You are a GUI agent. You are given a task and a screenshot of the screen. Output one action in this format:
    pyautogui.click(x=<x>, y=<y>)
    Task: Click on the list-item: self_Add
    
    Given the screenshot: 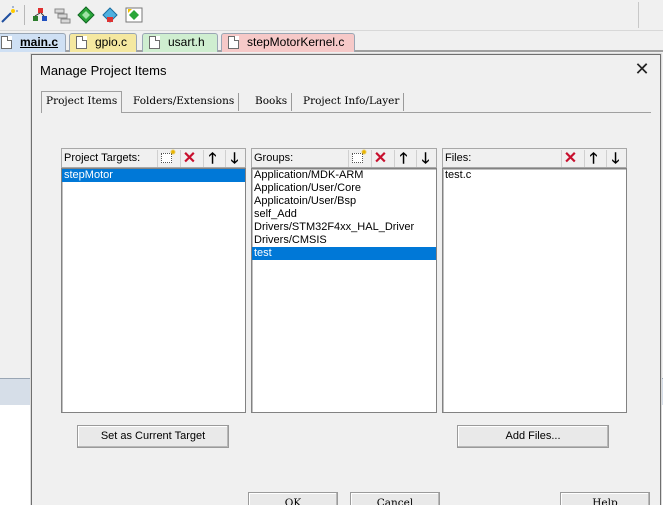 What is the action you would take?
    pyautogui.click(x=344, y=214)
    